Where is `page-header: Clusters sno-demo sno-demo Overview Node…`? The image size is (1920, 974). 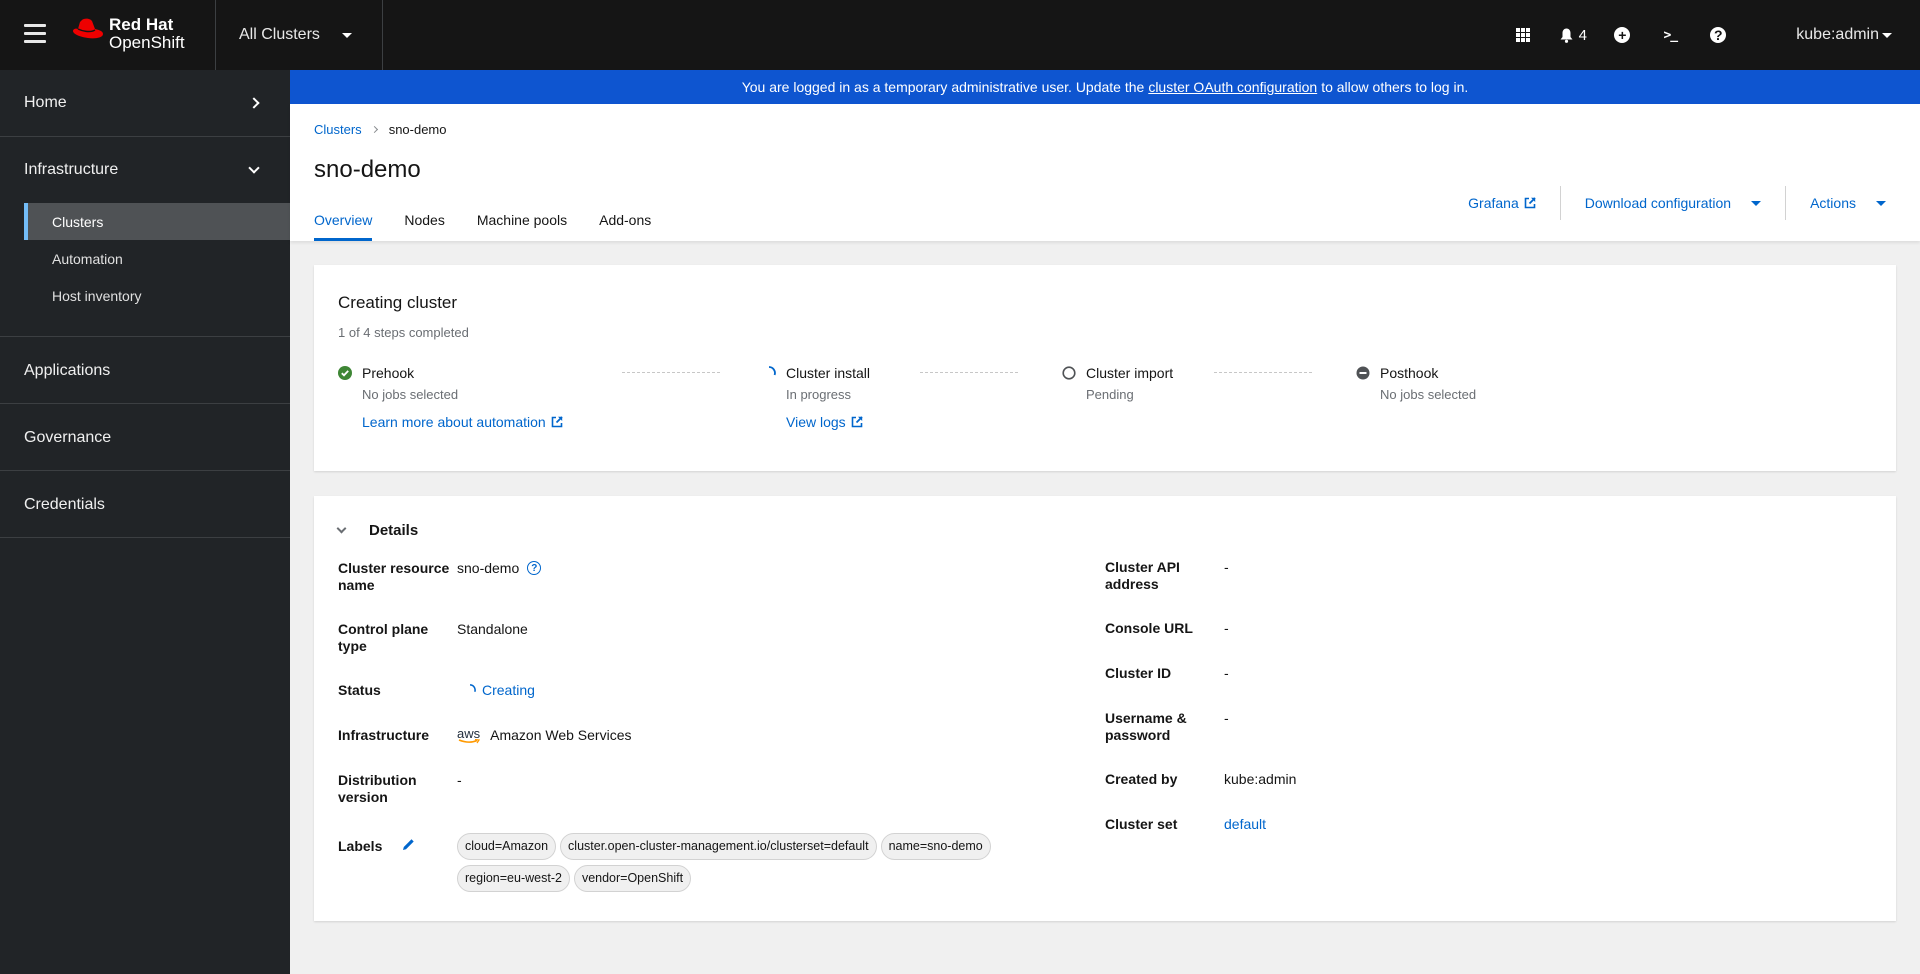 page-header: Clusters sno-demo sno-demo Overview Node… is located at coordinates (1105, 172).